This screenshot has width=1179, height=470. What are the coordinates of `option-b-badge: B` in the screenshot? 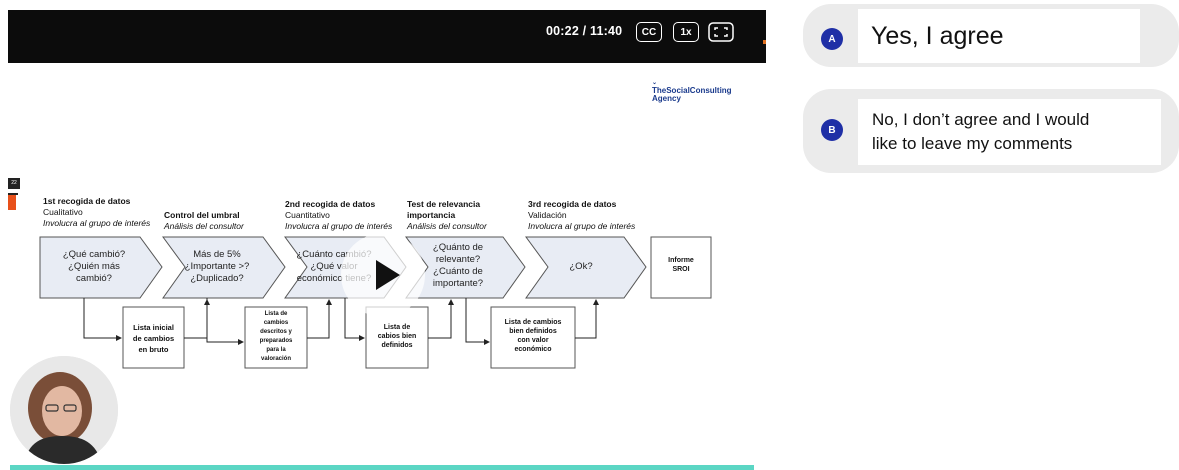 It's located at (832, 130).